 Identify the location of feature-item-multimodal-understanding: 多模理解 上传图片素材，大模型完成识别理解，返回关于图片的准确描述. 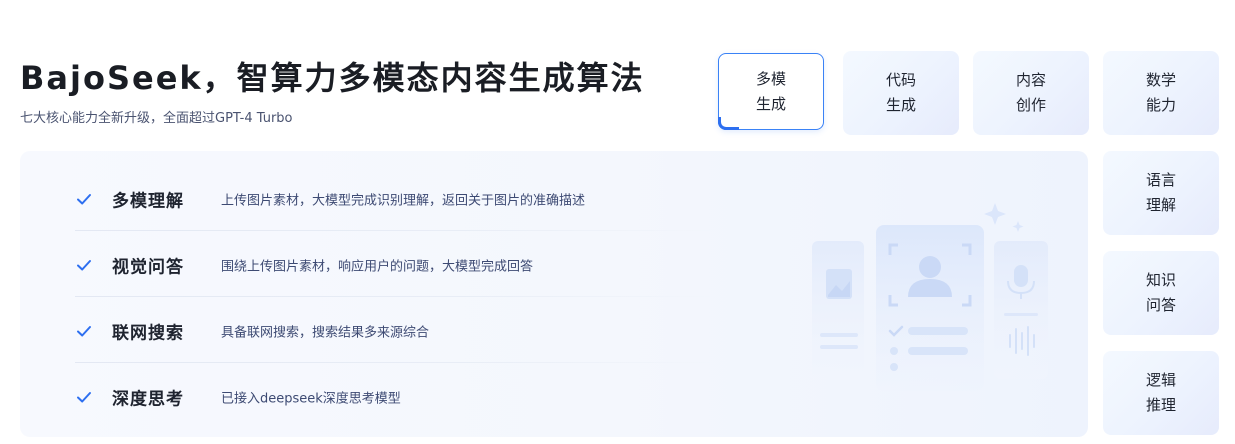
(355, 199).